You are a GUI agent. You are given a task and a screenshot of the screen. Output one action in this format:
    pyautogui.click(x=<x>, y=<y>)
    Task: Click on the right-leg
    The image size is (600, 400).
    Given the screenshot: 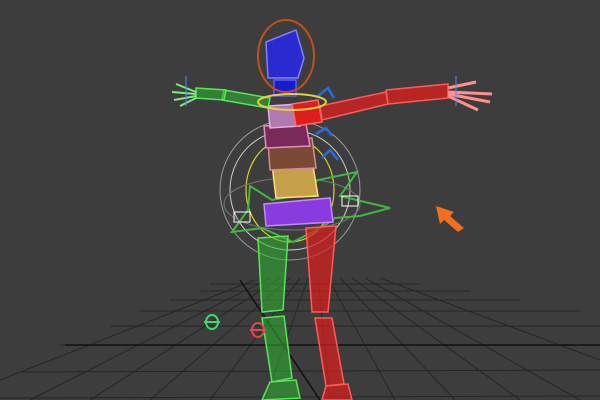 What is the action you would take?
    pyautogui.click(x=329, y=312)
    